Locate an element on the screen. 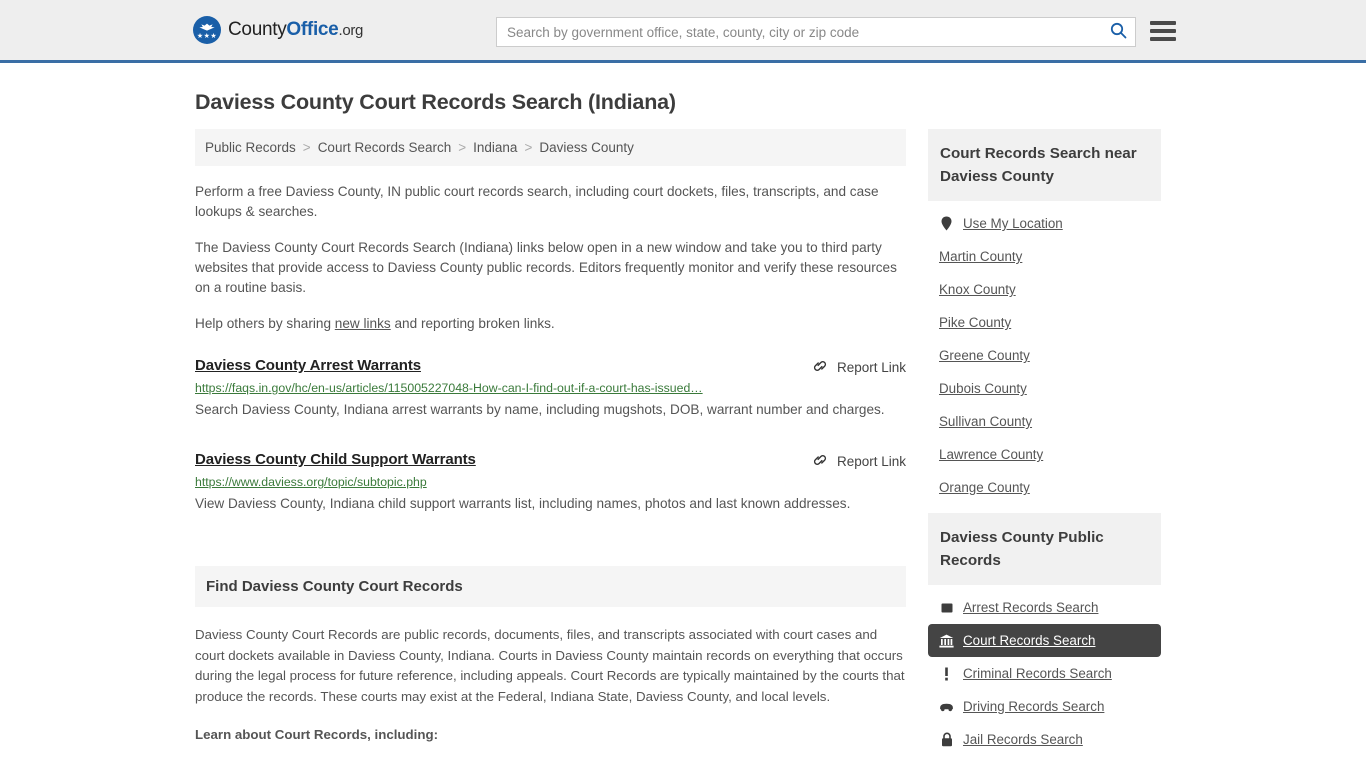 The image size is (1366, 768). list-item: Lawrence County is located at coordinates (1044, 454).